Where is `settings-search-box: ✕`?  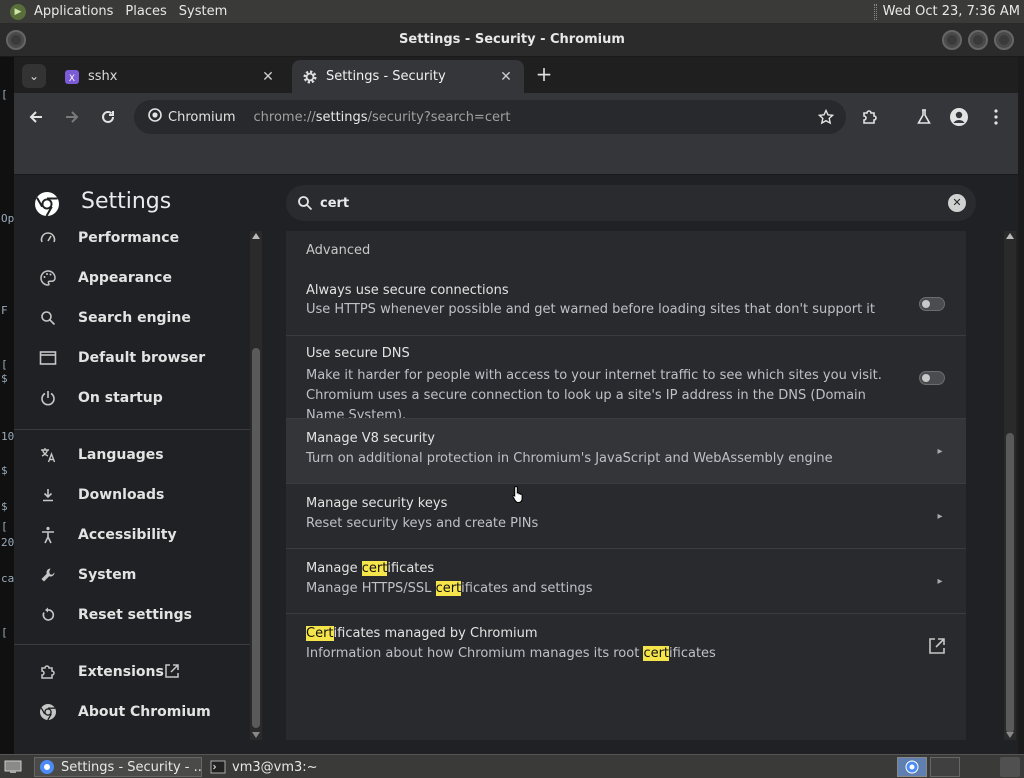
settings-search-box: ✕ is located at coordinates (631, 203).